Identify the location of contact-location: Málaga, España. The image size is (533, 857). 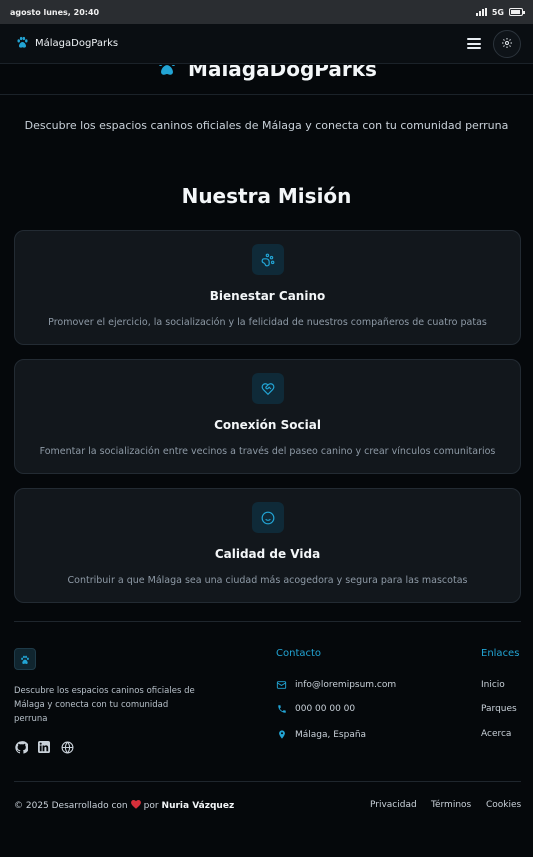
(321, 734).